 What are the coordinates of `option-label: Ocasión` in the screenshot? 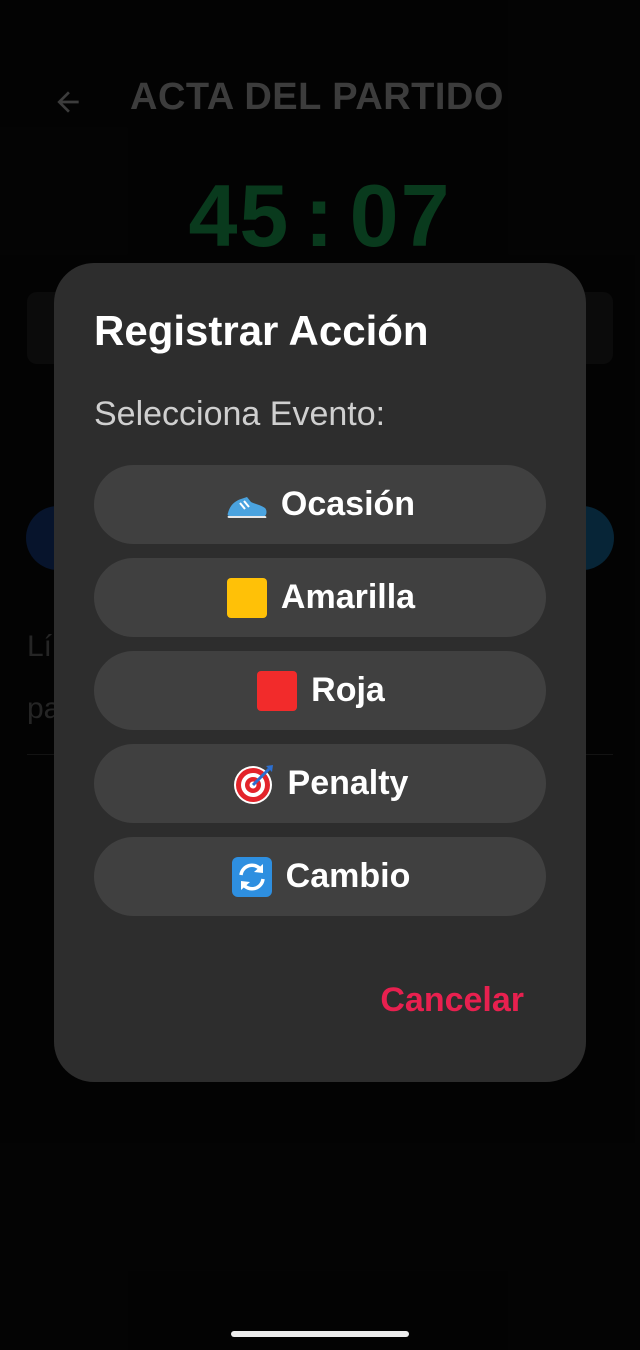 It's located at (348, 504).